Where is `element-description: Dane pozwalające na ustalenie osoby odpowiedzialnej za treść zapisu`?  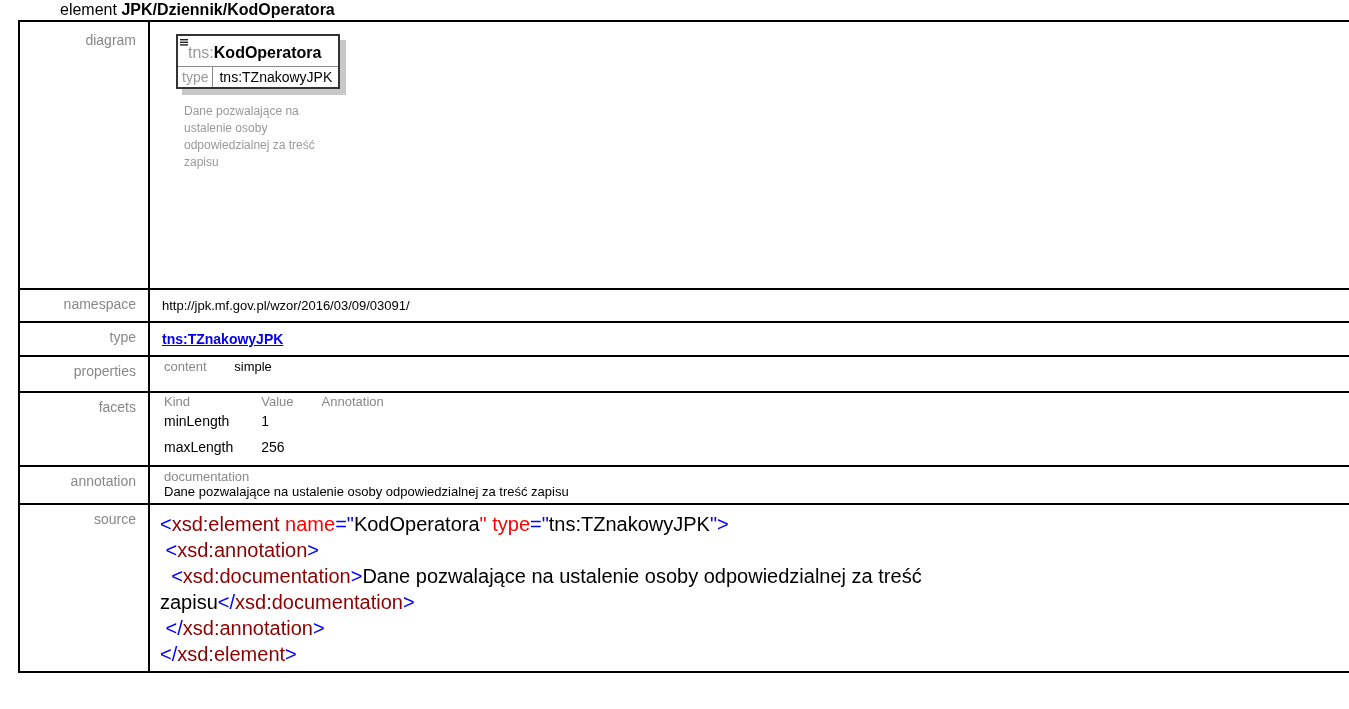 element-description: Dane pozwalające na ustalenie osoby odpowiedzialnej za treść zapisu is located at coordinates (250, 137).